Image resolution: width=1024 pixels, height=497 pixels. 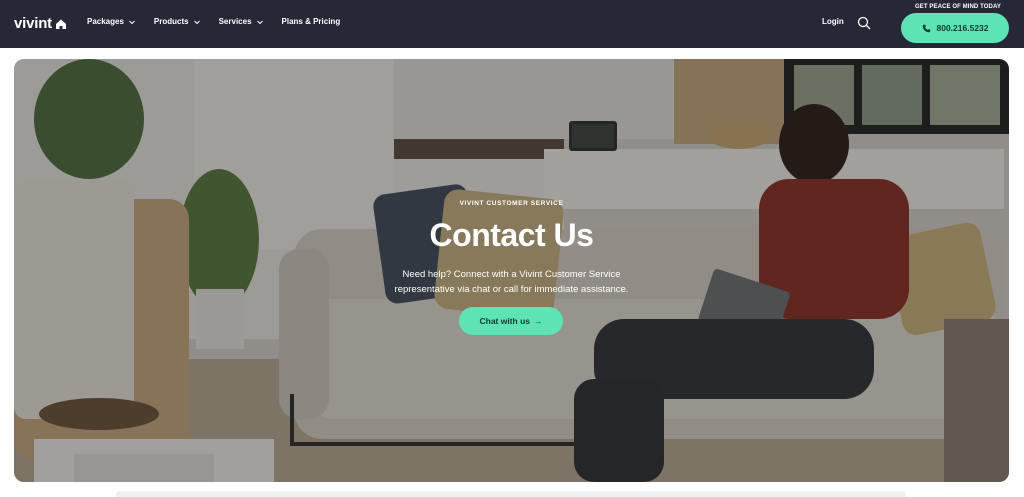 What do you see at coordinates (511, 203) in the screenshot?
I see `hero-eyebrow: VIVINT CUSTOMER SERVICE` at bounding box center [511, 203].